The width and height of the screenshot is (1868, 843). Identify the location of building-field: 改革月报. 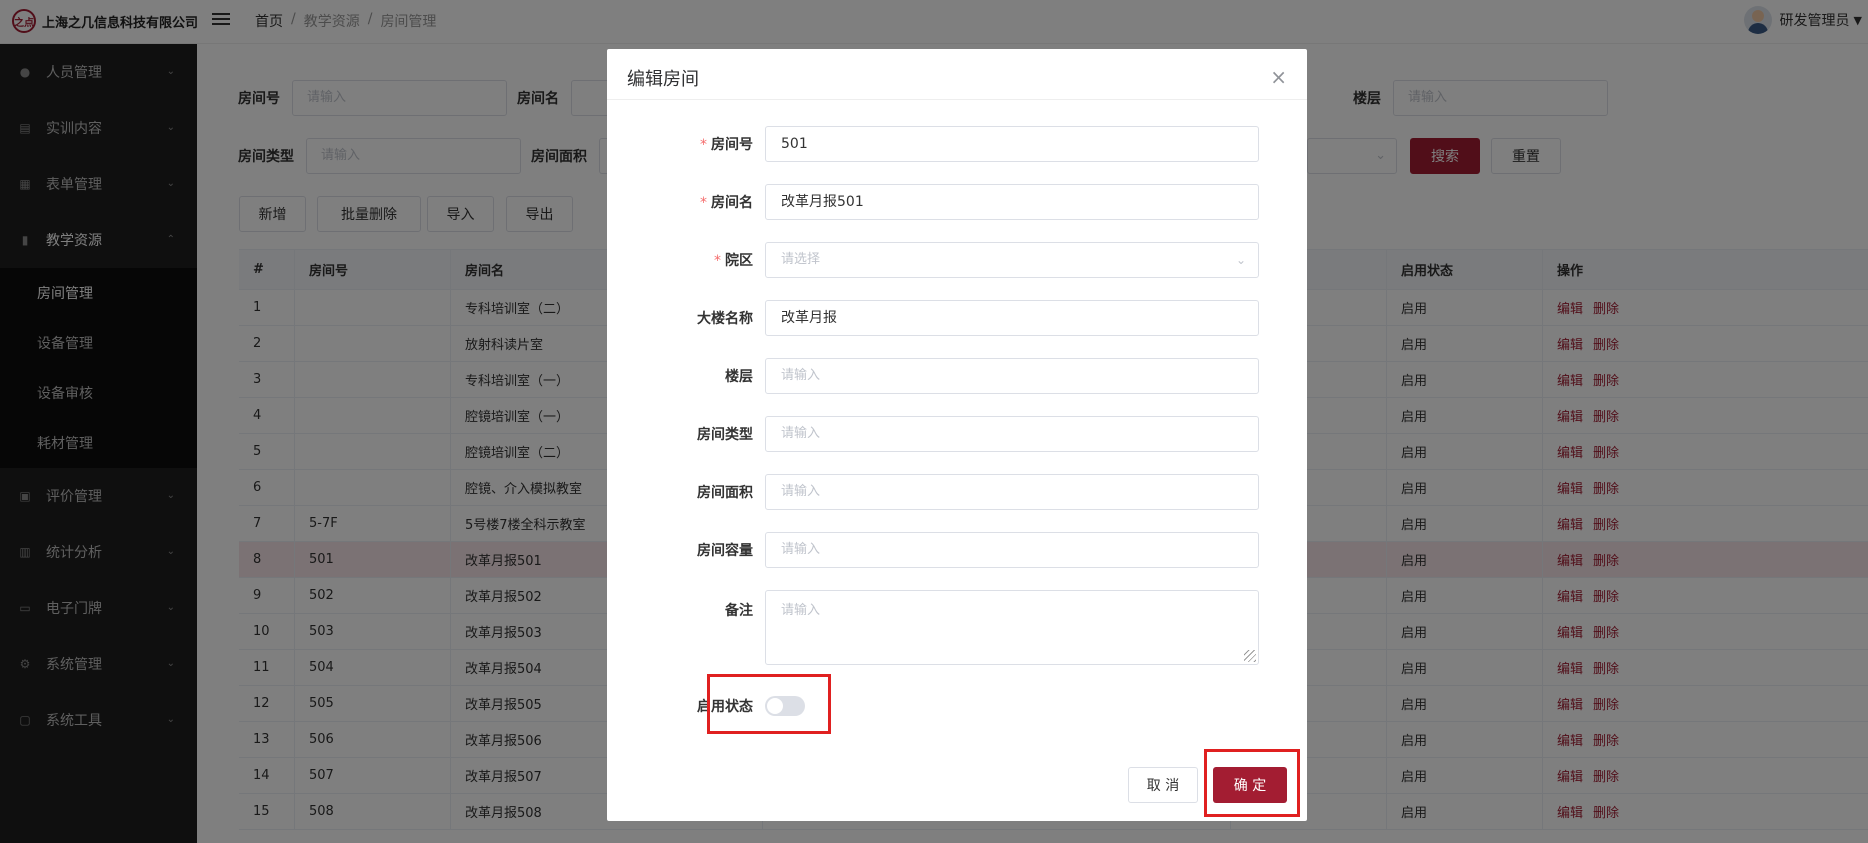
(1012, 318).